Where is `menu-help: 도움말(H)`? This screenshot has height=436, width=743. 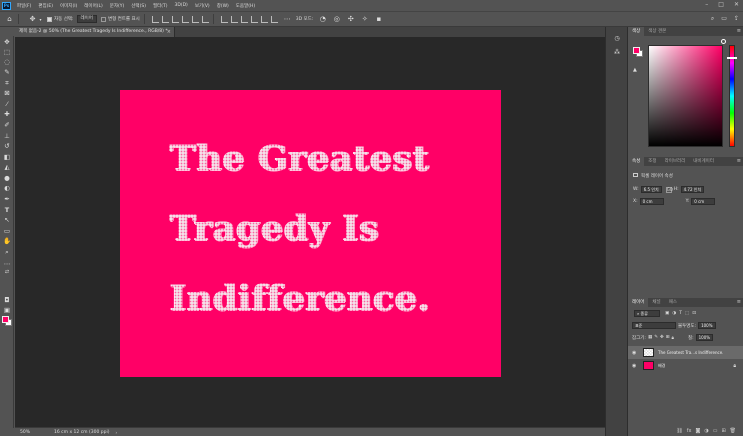
menu-help: 도움말(H) is located at coordinates (245, 6).